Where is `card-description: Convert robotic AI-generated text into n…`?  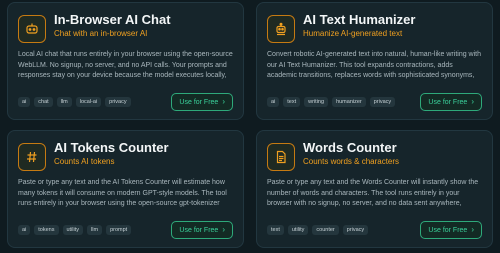
card-description: Convert robotic AI-generated text into n… is located at coordinates (374, 65).